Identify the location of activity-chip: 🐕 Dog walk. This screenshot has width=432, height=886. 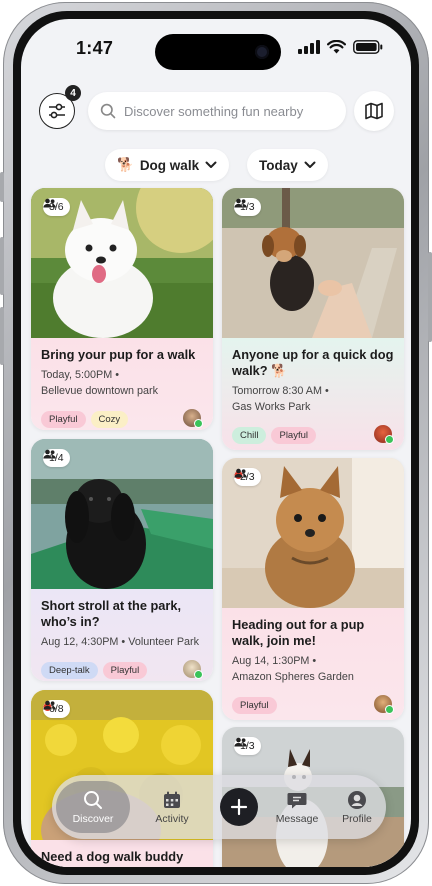
(167, 165).